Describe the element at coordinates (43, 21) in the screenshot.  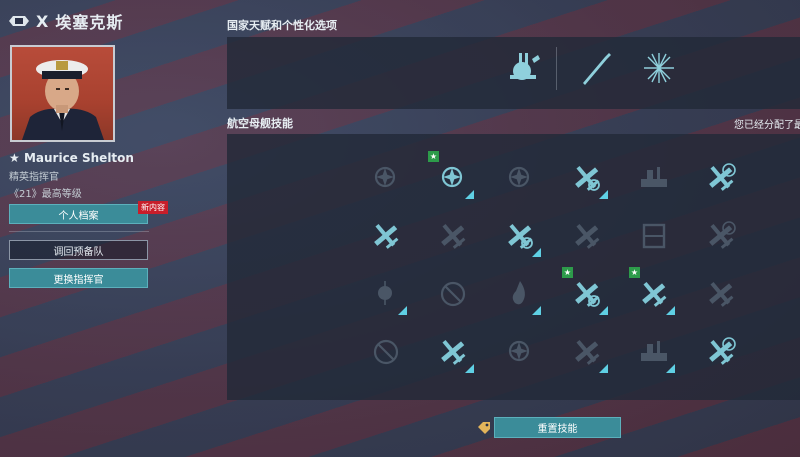
I see `ship-tier: X` at that location.